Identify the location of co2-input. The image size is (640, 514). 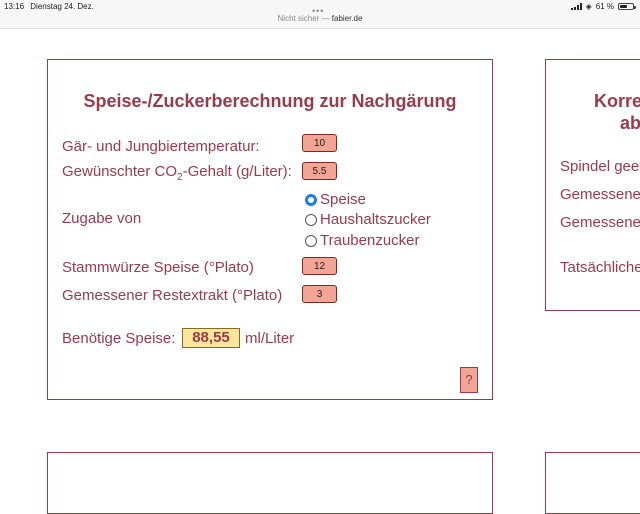
(319, 171).